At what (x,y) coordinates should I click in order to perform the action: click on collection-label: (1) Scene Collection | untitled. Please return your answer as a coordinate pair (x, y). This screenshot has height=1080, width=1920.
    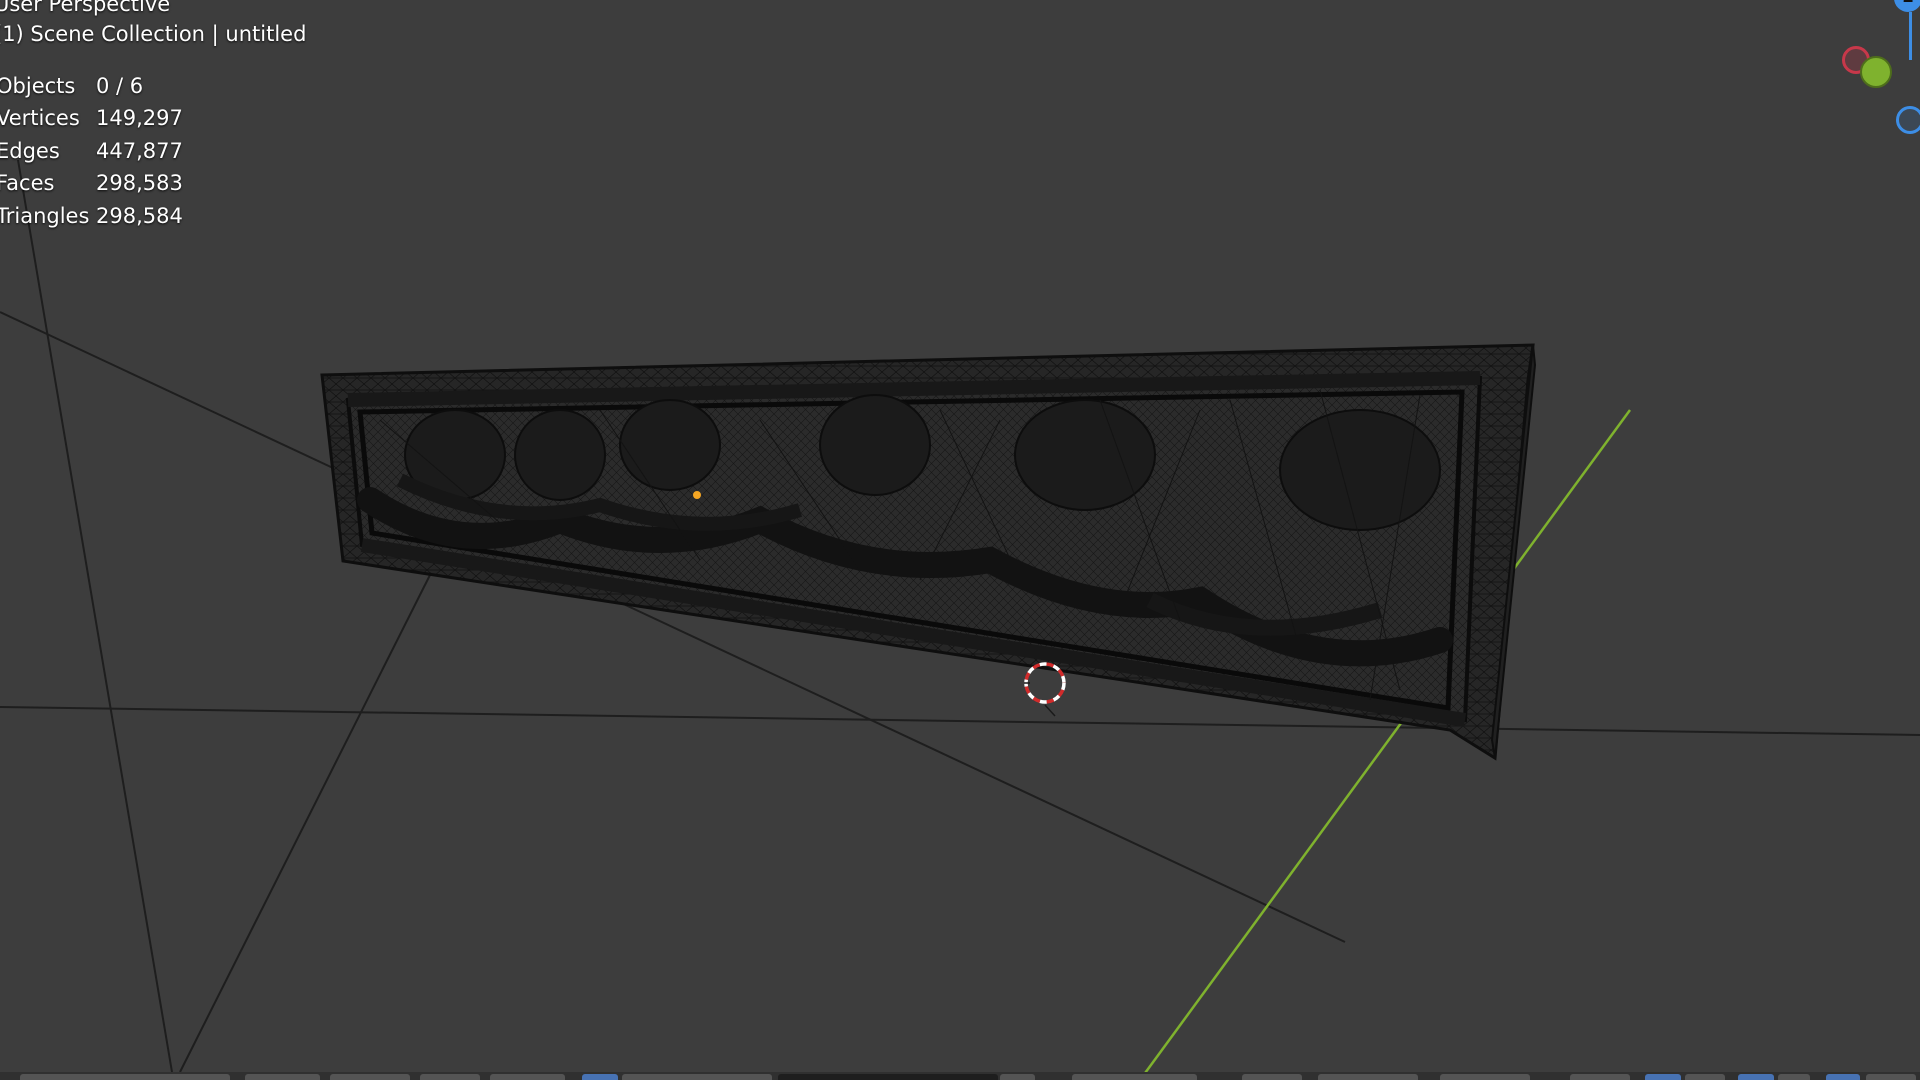
    Looking at the image, I should click on (153, 34).